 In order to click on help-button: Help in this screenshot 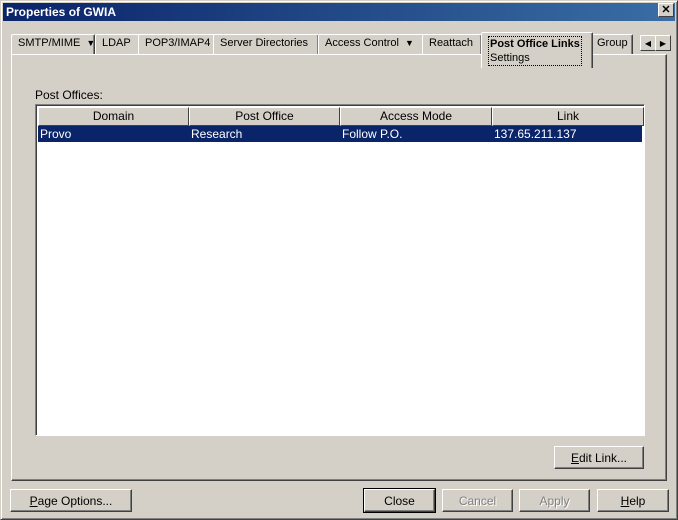, I will do `click(633, 500)`.